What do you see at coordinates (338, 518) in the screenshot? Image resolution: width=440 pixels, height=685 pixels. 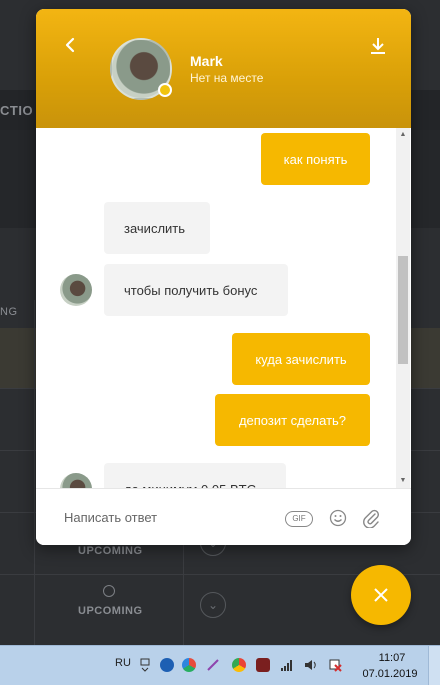 I see `smile-icon` at bounding box center [338, 518].